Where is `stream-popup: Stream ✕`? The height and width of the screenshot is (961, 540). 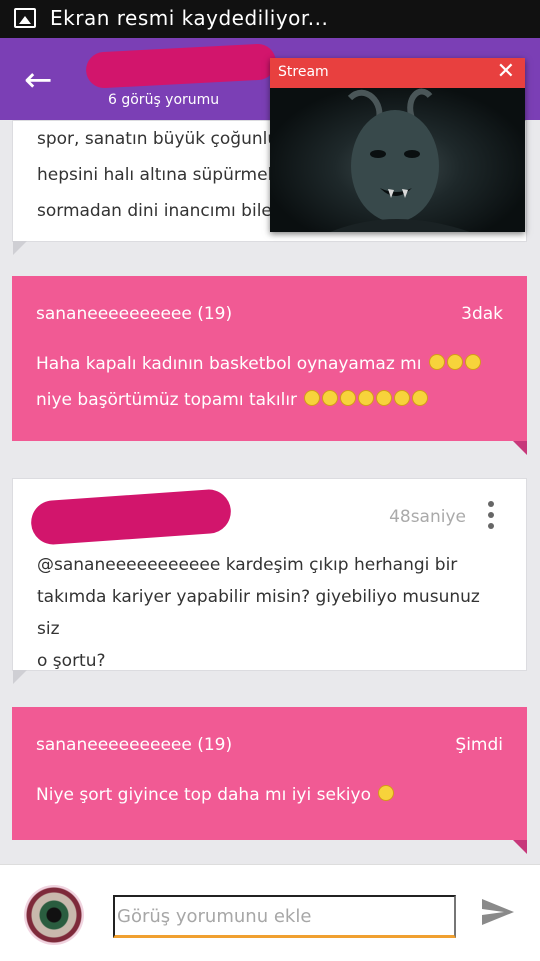
stream-popup: Stream ✕ is located at coordinates (397, 145).